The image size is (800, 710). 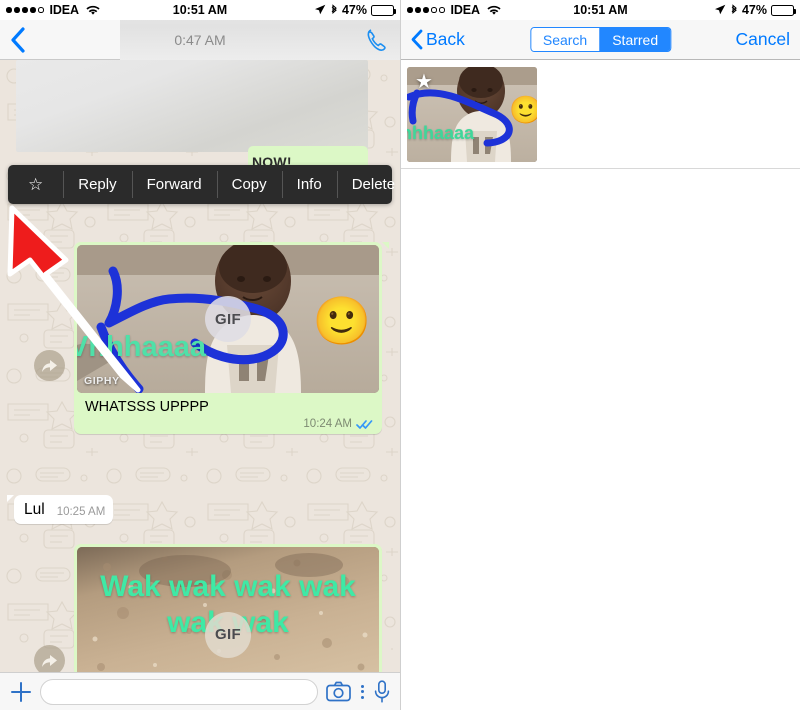 What do you see at coordinates (102, 381) in the screenshot?
I see `giphy-watermark: GIPHY` at bounding box center [102, 381].